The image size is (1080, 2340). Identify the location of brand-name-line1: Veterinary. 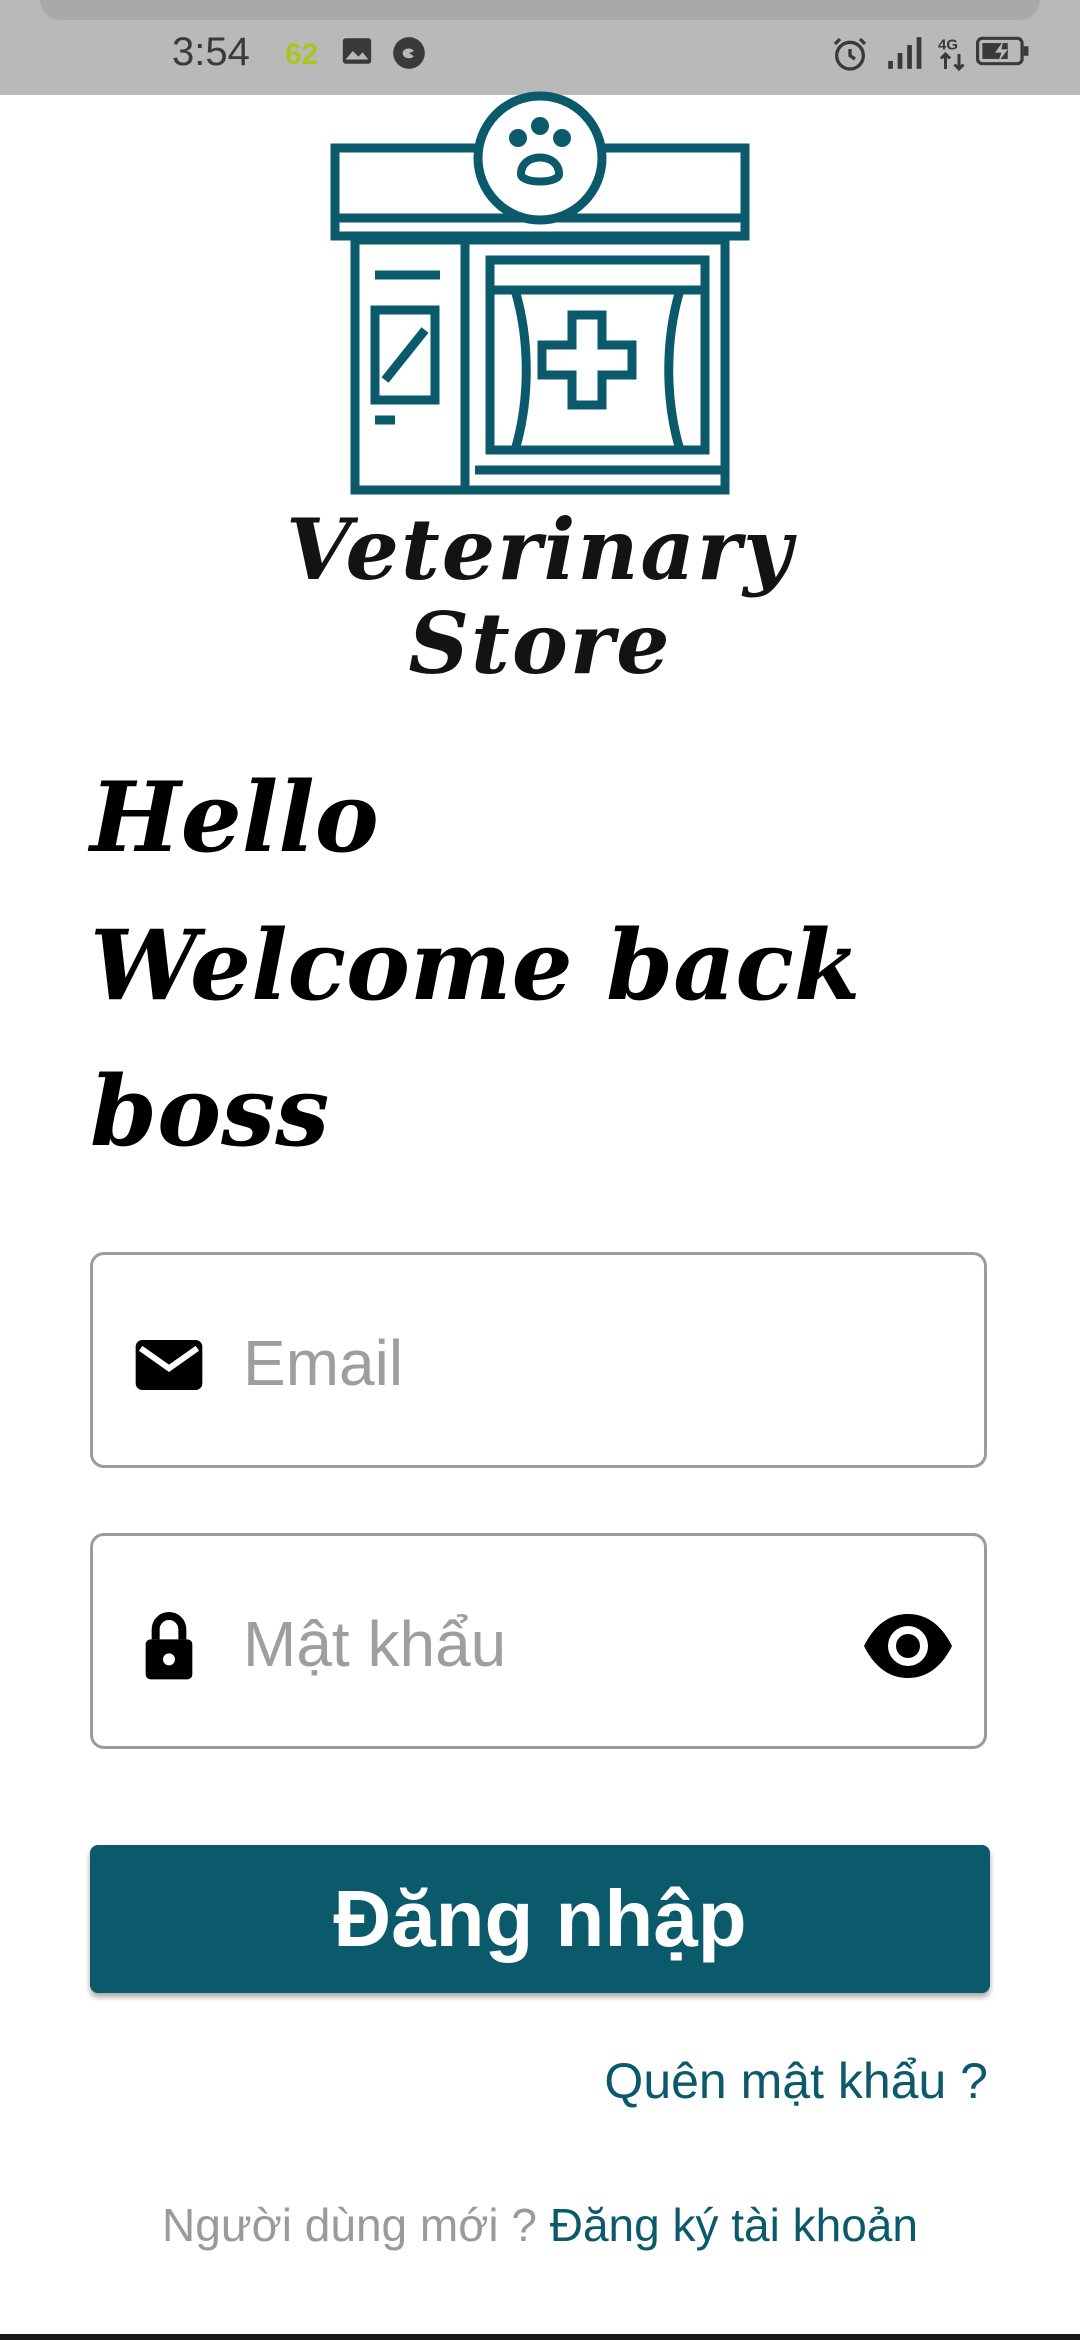
(540, 549).